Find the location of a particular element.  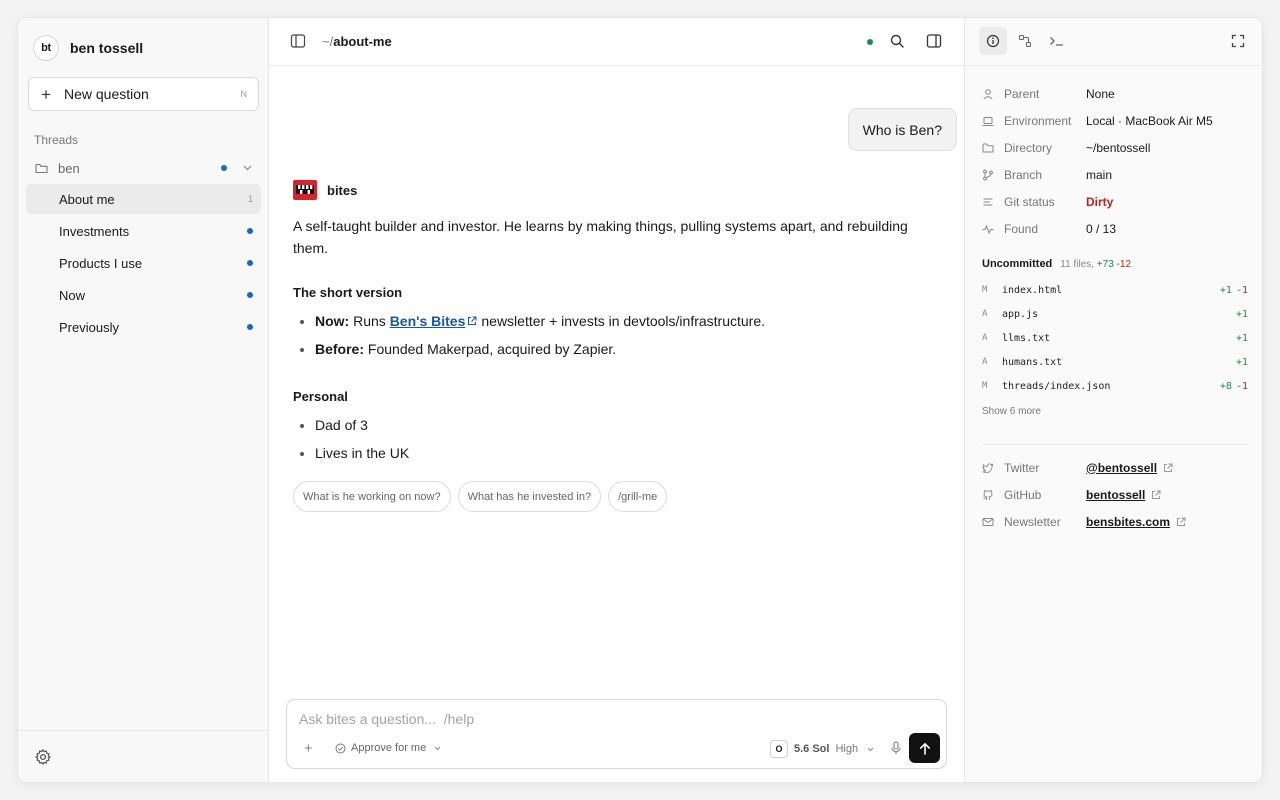

suggestion-chip: What has he invested in? is located at coordinates (529, 496).